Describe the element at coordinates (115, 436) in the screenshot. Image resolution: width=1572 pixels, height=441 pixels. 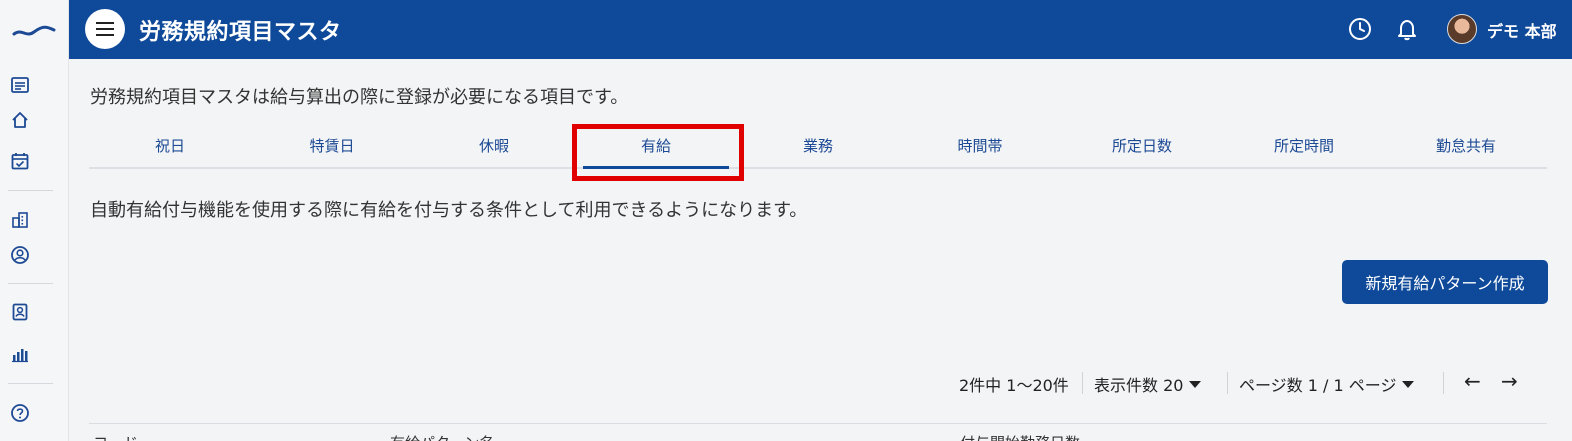
I see `column-header-code: コード` at that location.